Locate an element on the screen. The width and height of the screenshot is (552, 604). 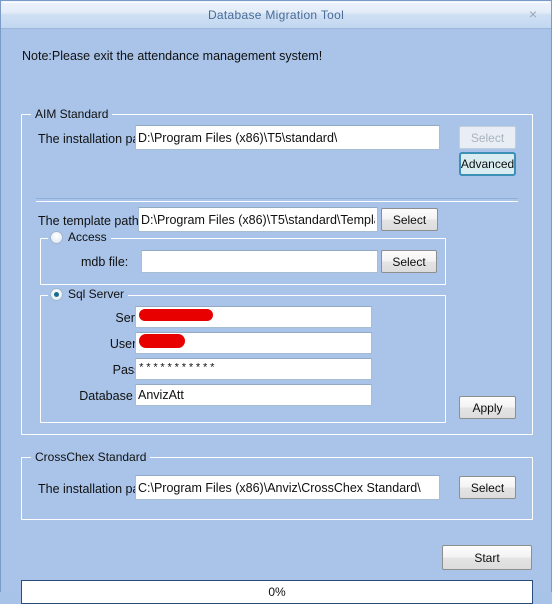
start-button: Start is located at coordinates (487, 557).